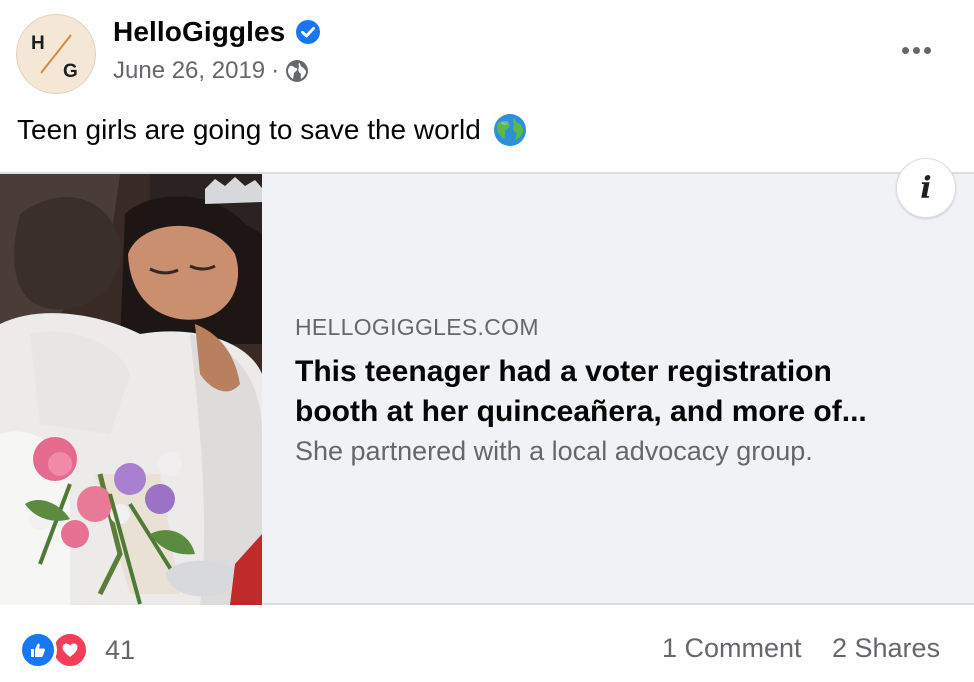 Image resolution: width=974 pixels, height=682 pixels. What do you see at coordinates (249, 129) in the screenshot?
I see `post-message: Teen girls are going to save the world` at bounding box center [249, 129].